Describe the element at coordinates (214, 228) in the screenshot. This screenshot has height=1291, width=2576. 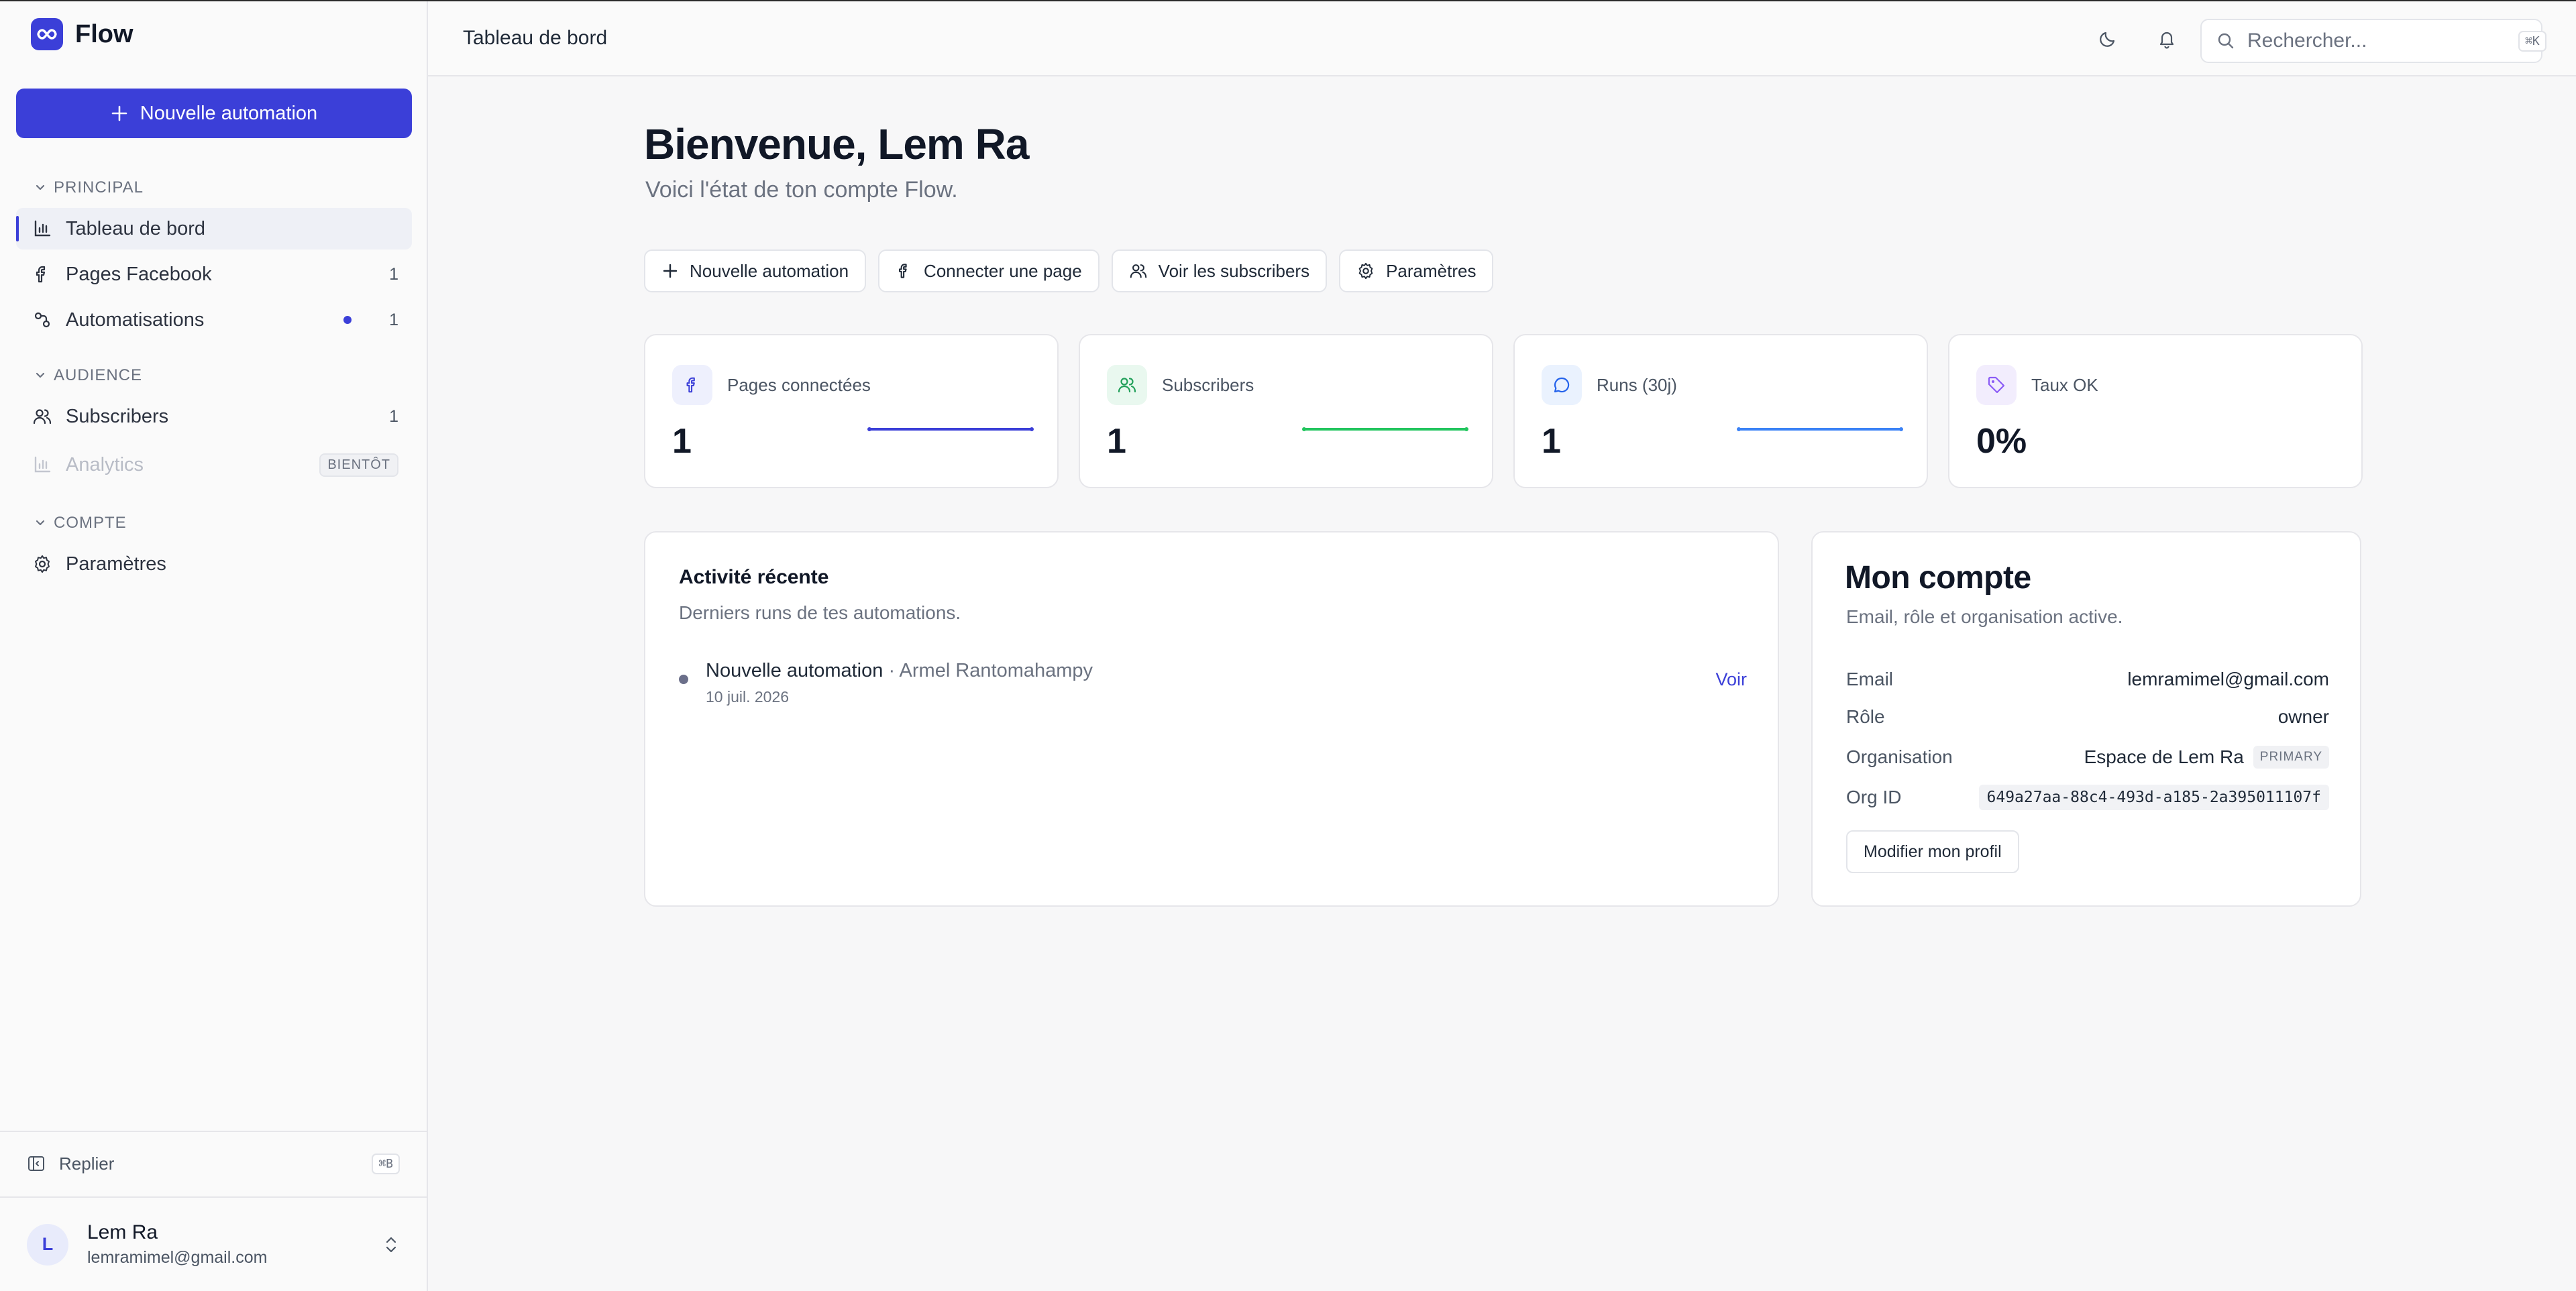
I see `sidebar-item-dashboard: Tableau de bord` at that location.